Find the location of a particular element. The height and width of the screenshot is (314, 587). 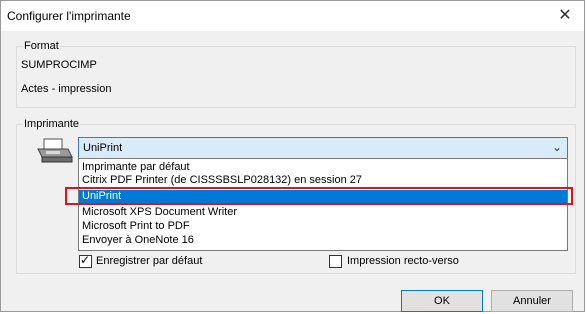

printer-option: Envoyer à OneNote 16 is located at coordinates (323, 240).